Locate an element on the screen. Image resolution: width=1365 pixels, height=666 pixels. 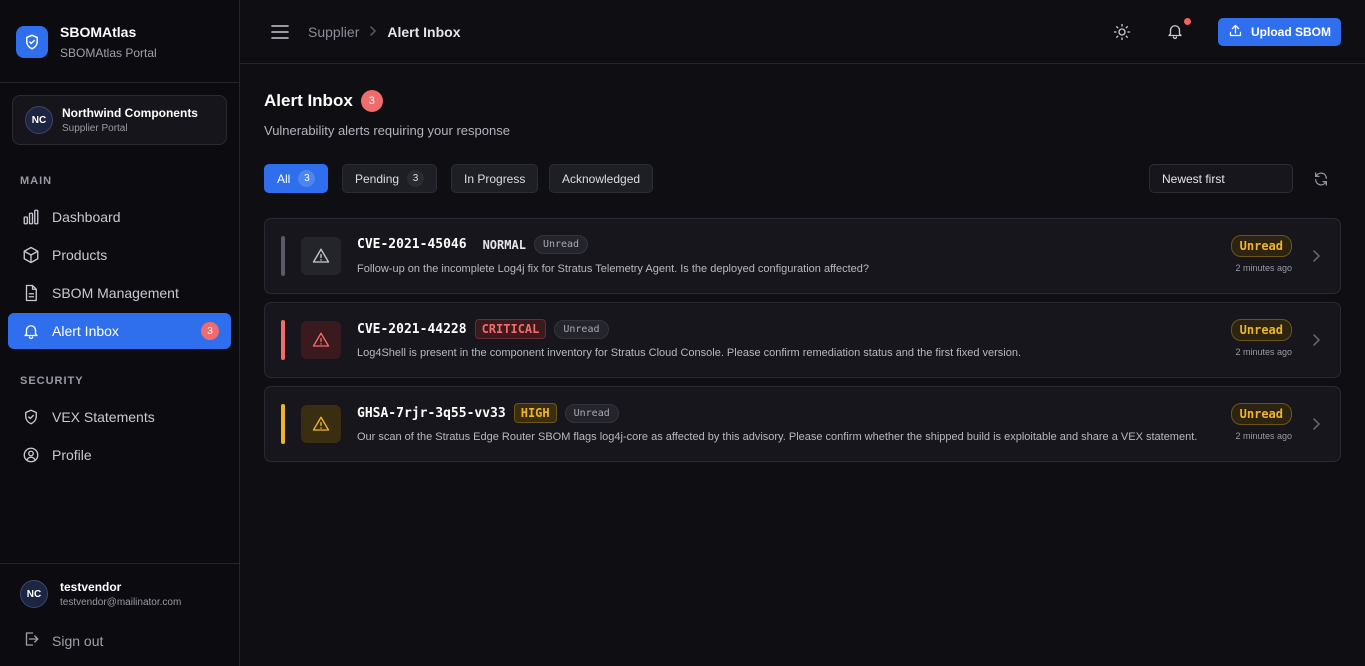
sort-value: Newest first is located at coordinates (1193, 178).